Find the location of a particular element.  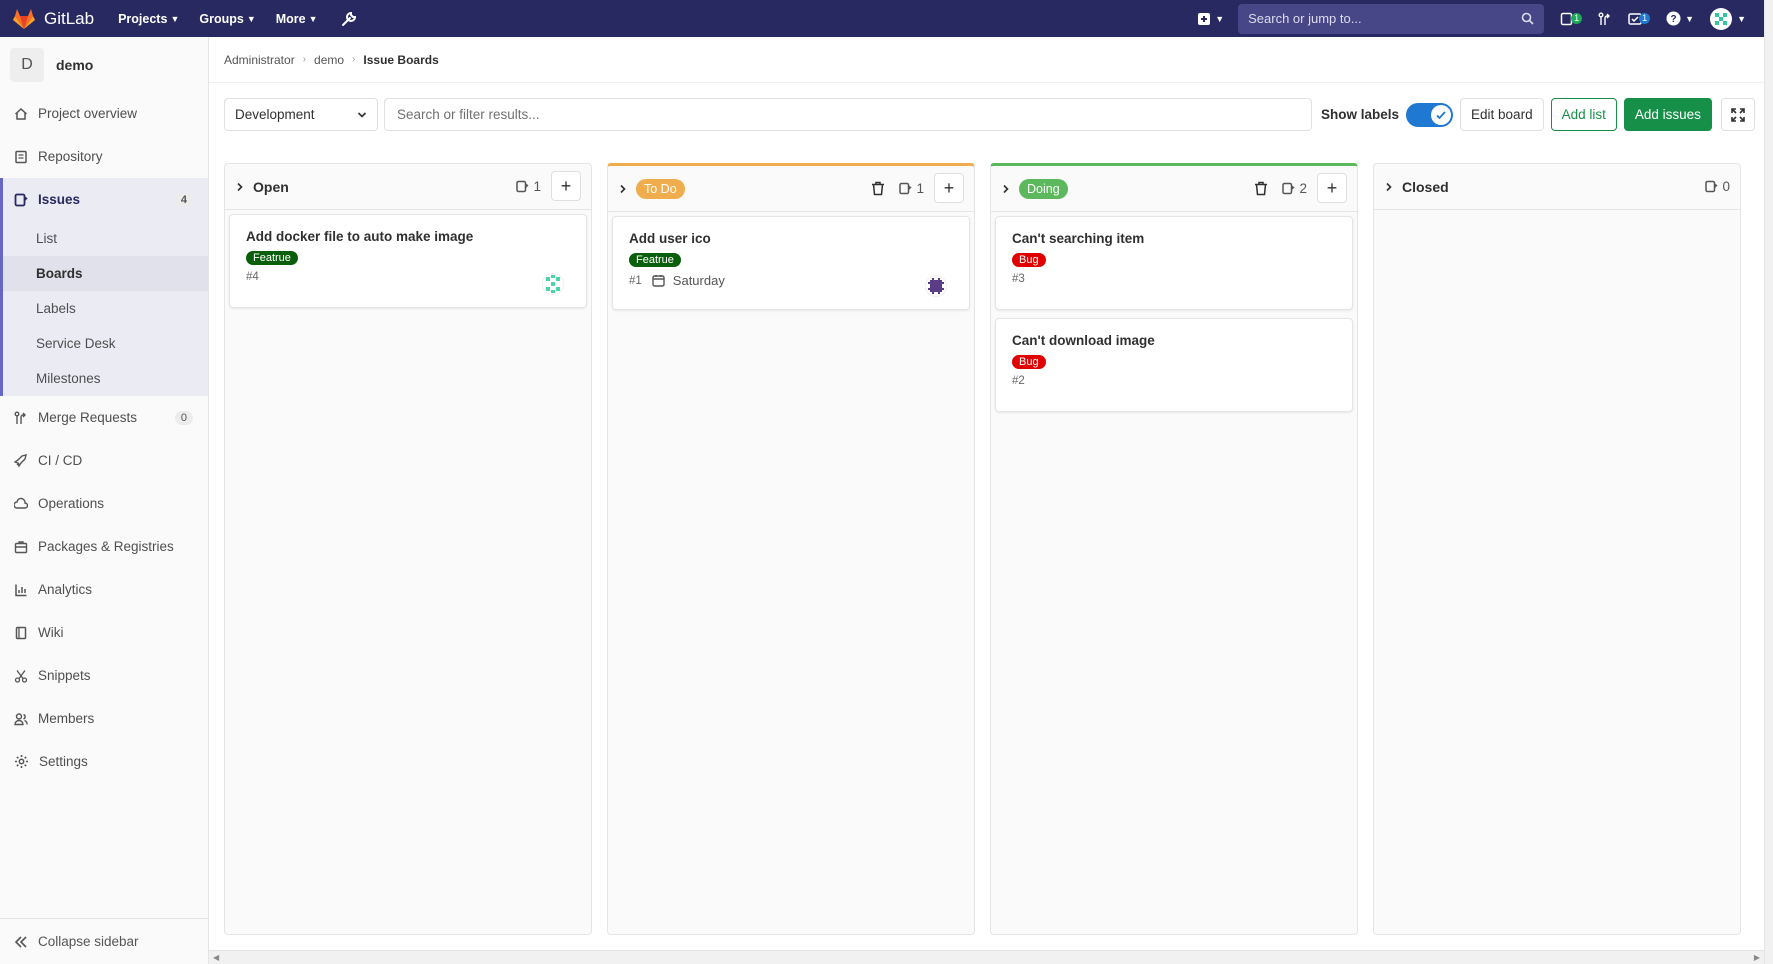

issue-title: Add user ico is located at coordinates (791, 238).